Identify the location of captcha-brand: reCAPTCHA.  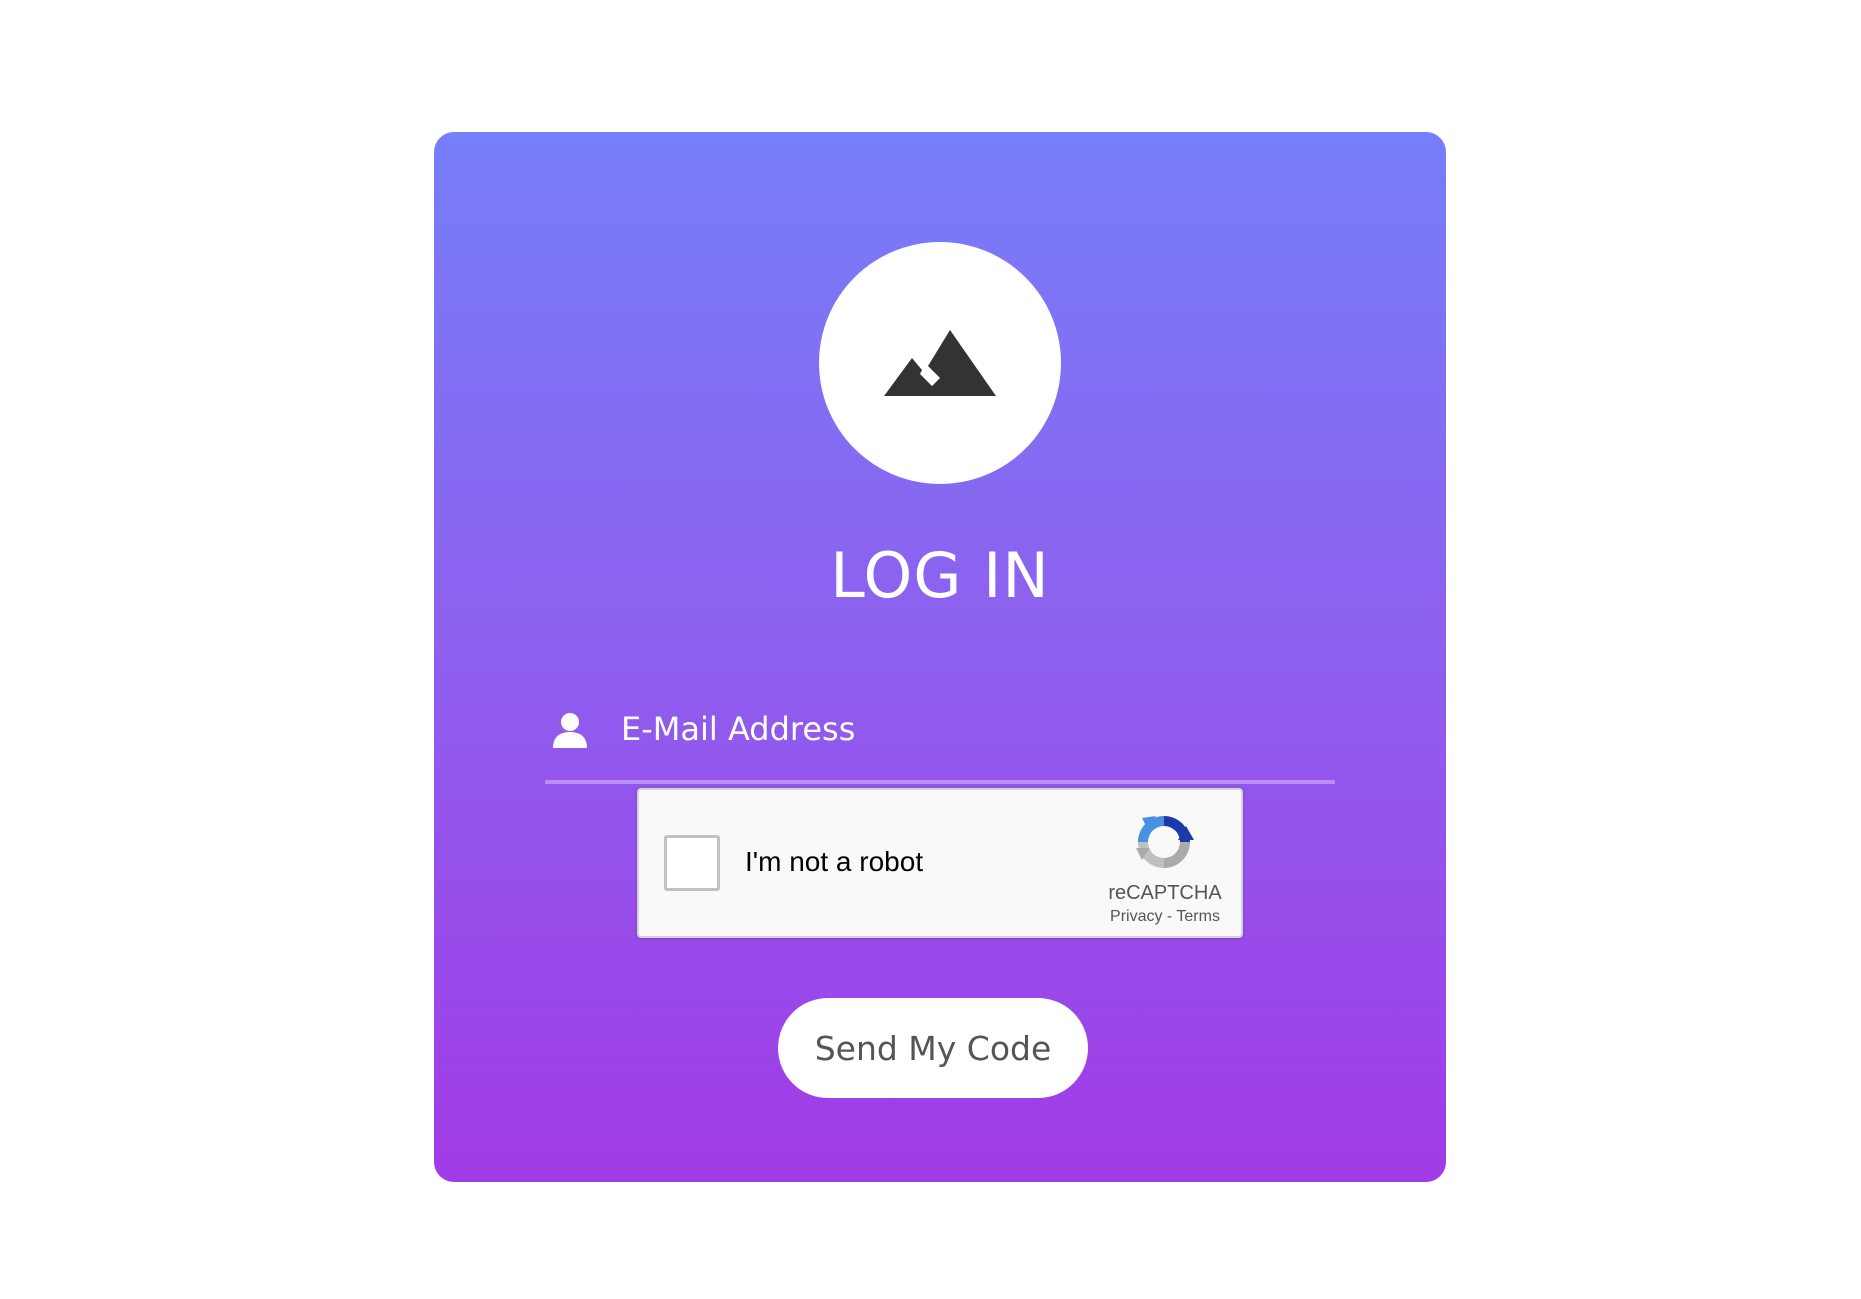
(1165, 893).